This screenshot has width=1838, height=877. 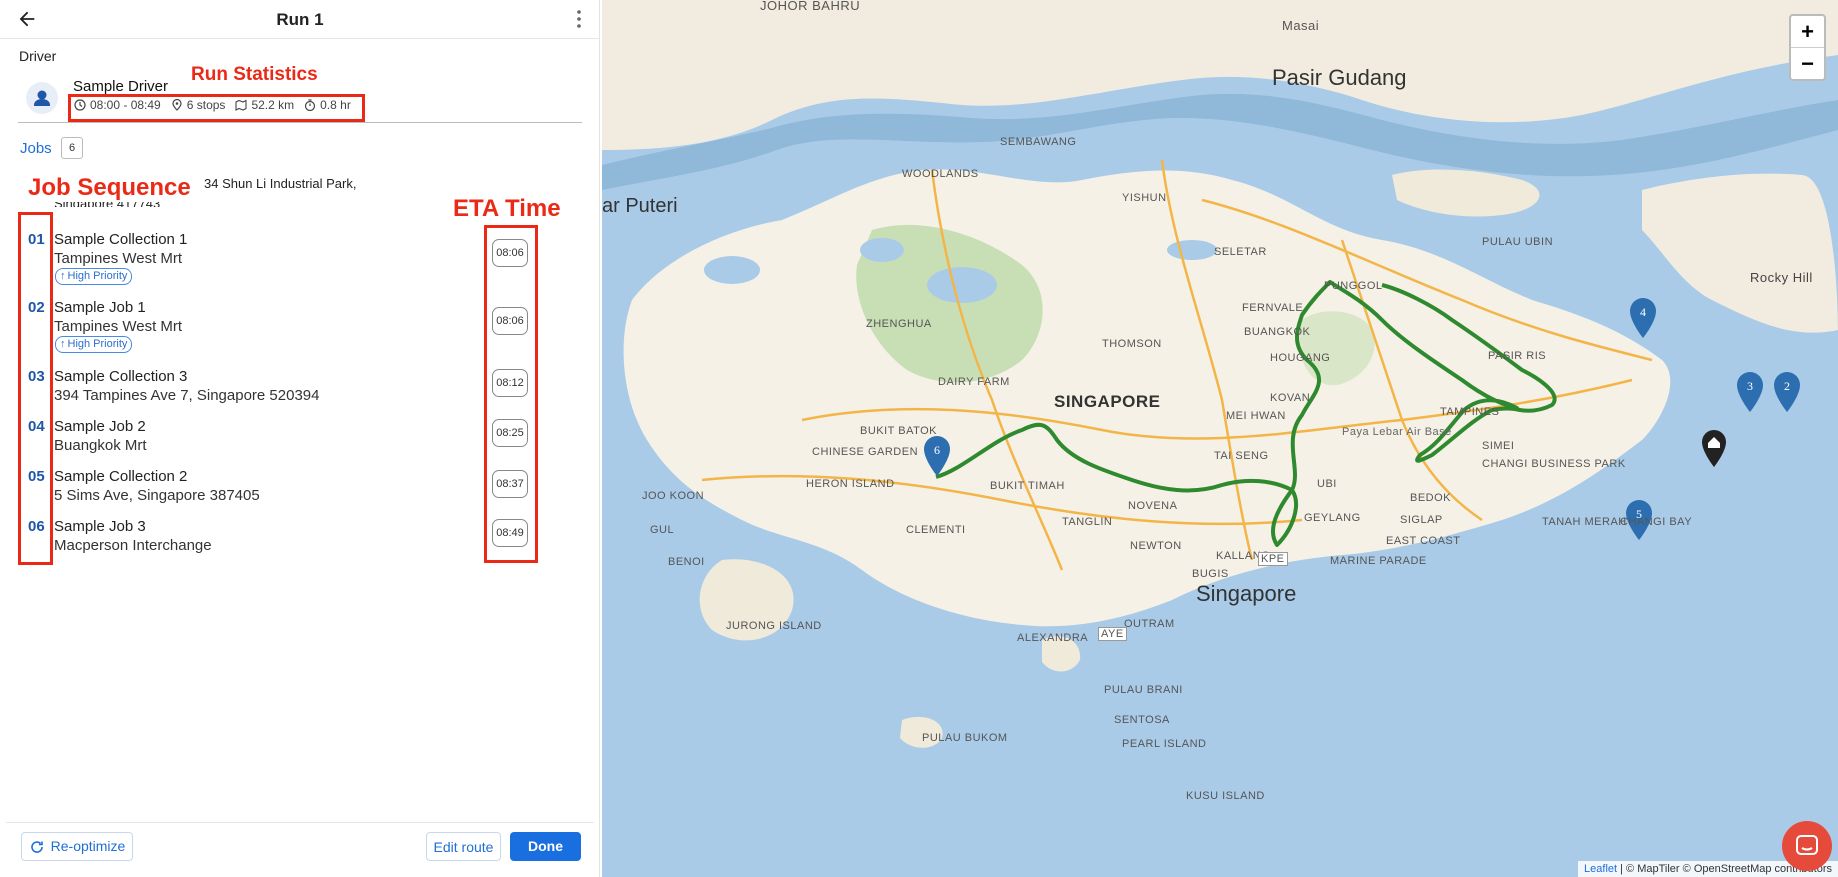 What do you see at coordinates (662, 530) in the screenshot?
I see `map-label: GUL` at bounding box center [662, 530].